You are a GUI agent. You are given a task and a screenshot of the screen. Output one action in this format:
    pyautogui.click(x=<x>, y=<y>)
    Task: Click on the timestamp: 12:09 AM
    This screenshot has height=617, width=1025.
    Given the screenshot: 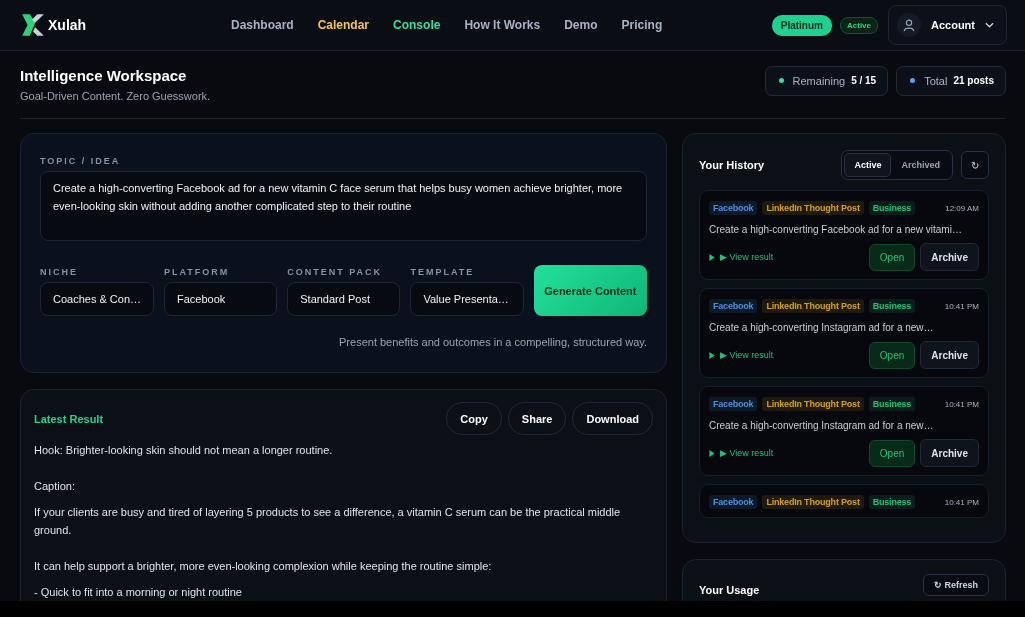 What is the action you would take?
    pyautogui.click(x=962, y=208)
    